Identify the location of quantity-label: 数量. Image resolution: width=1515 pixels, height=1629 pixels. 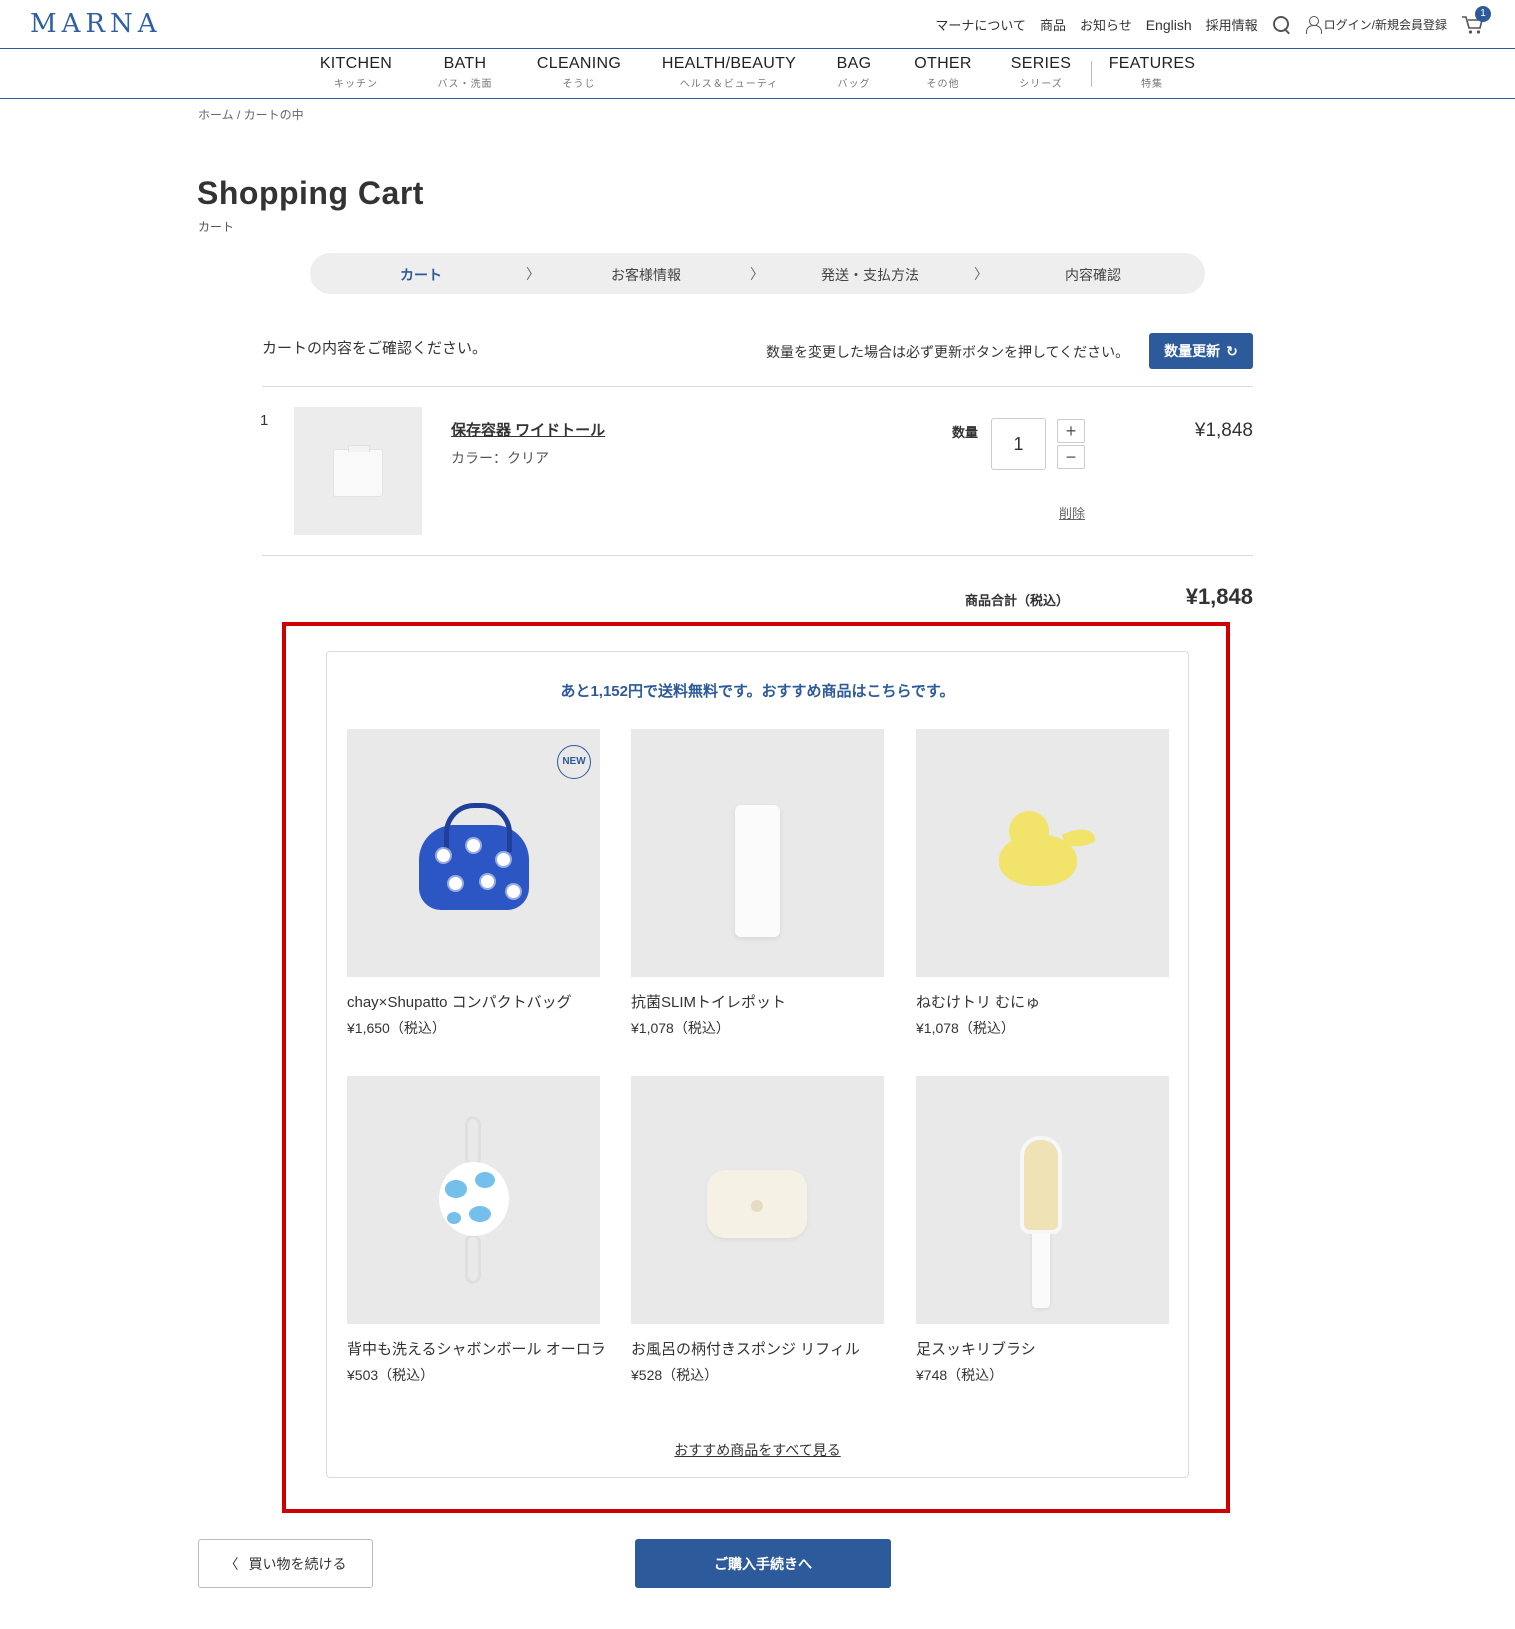
(965, 432).